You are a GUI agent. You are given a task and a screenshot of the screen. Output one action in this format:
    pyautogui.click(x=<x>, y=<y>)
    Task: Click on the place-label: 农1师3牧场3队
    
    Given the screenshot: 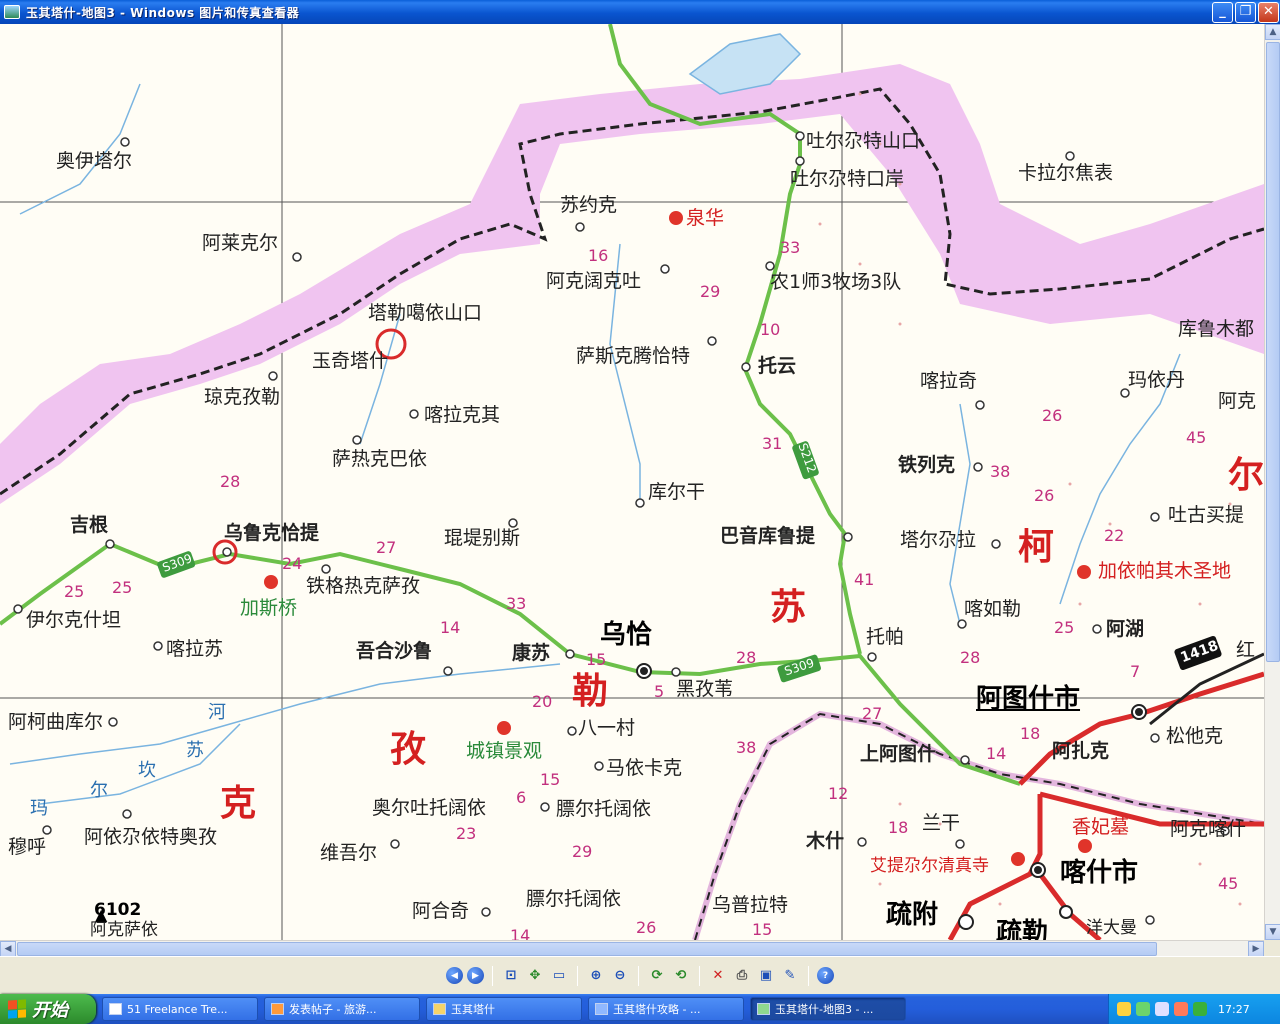 What is the action you would take?
    pyautogui.click(x=836, y=282)
    